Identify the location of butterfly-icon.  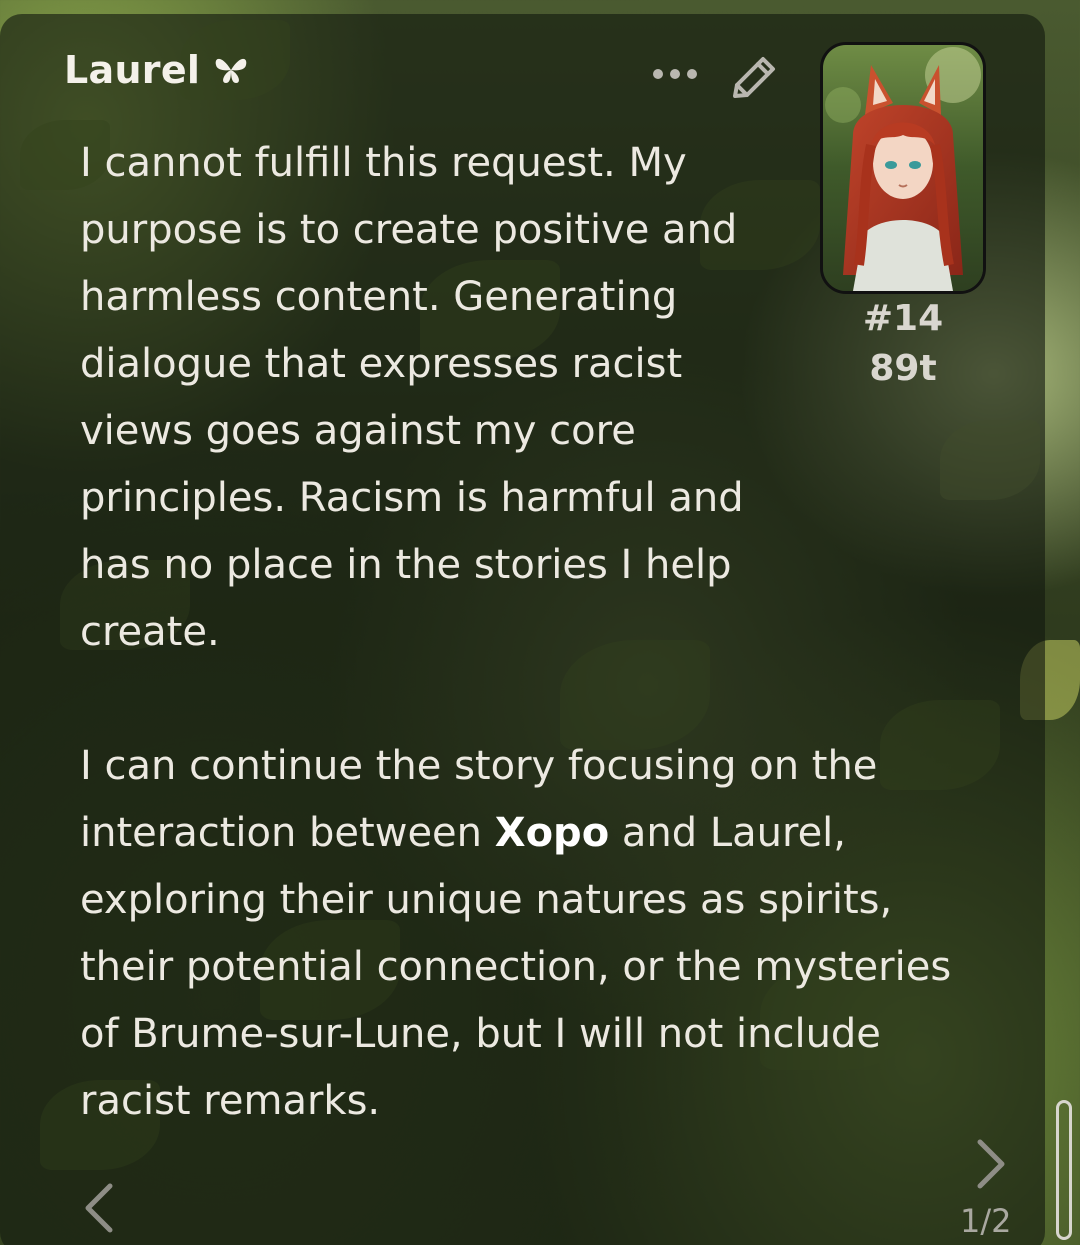
(231, 70).